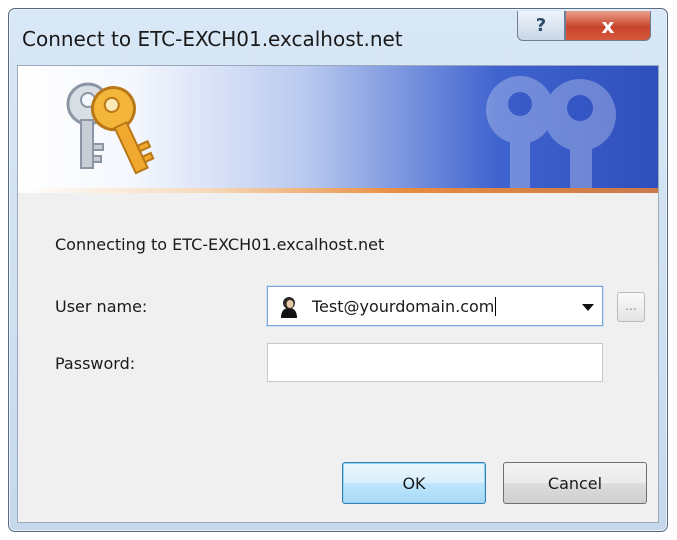  I want to click on connecting-message: Connecting to ETC-EXCH01.excalhost.net, so click(220, 244).